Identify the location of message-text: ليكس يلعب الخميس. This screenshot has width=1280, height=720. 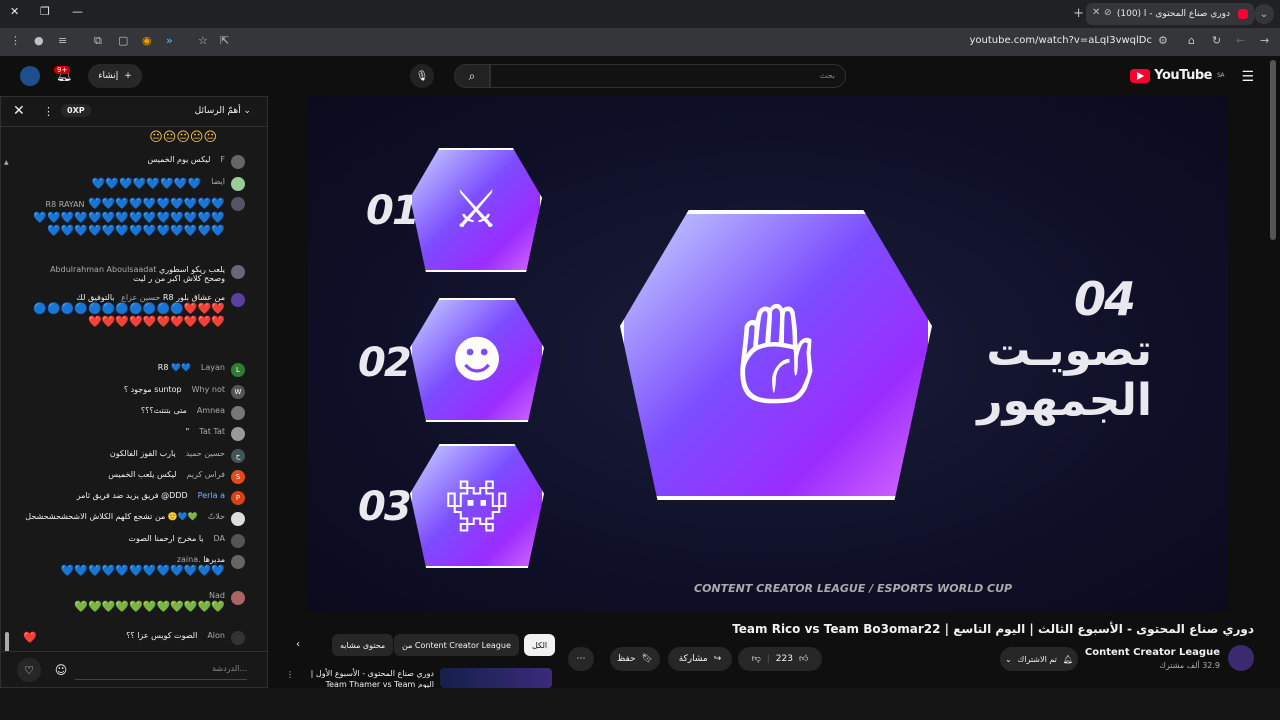
(142, 474).